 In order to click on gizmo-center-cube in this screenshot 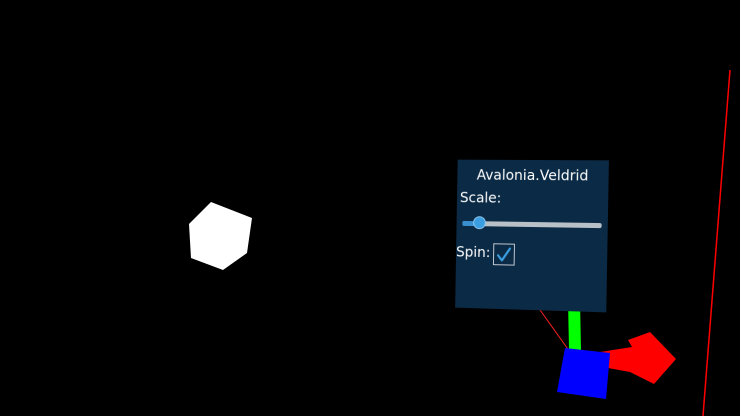, I will do `click(583, 373)`.